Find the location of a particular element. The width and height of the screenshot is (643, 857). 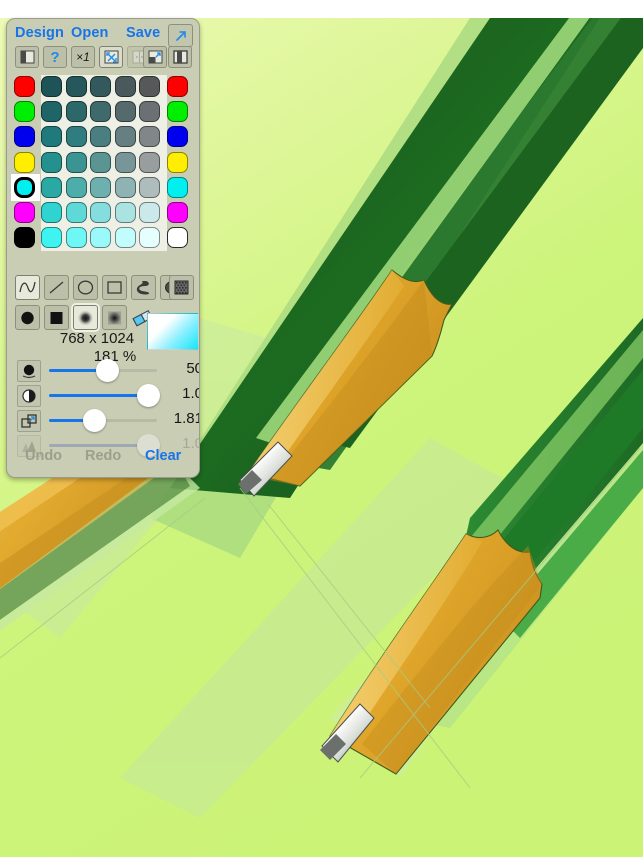

smudge-blob-glyph is located at coordinates (143, 288).